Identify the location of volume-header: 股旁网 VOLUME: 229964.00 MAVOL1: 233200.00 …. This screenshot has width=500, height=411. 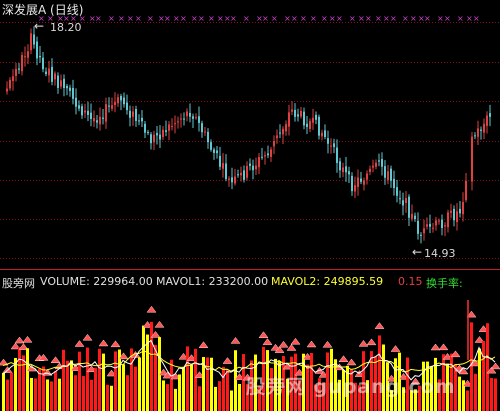
(250, 283).